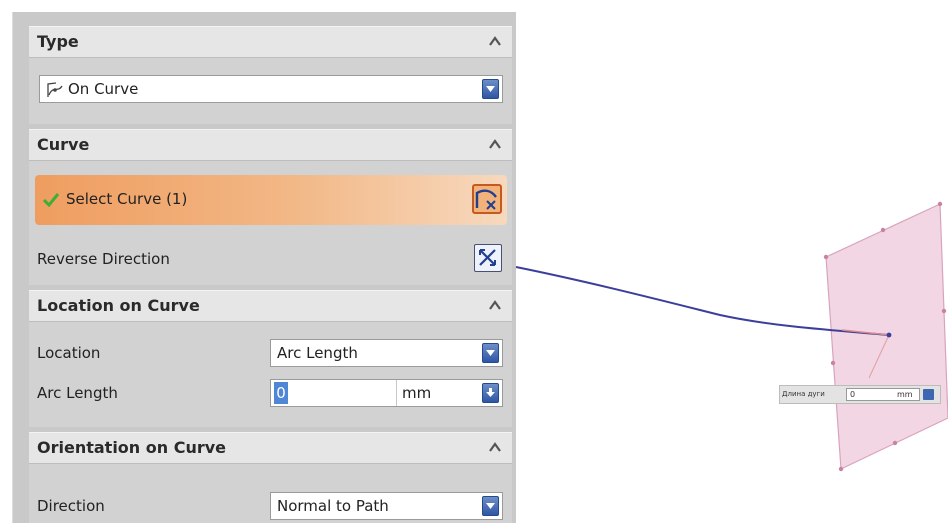 The height and width of the screenshot is (523, 948). I want to click on onscreen-input-box: Длина дуги 0 mm, so click(860, 394).